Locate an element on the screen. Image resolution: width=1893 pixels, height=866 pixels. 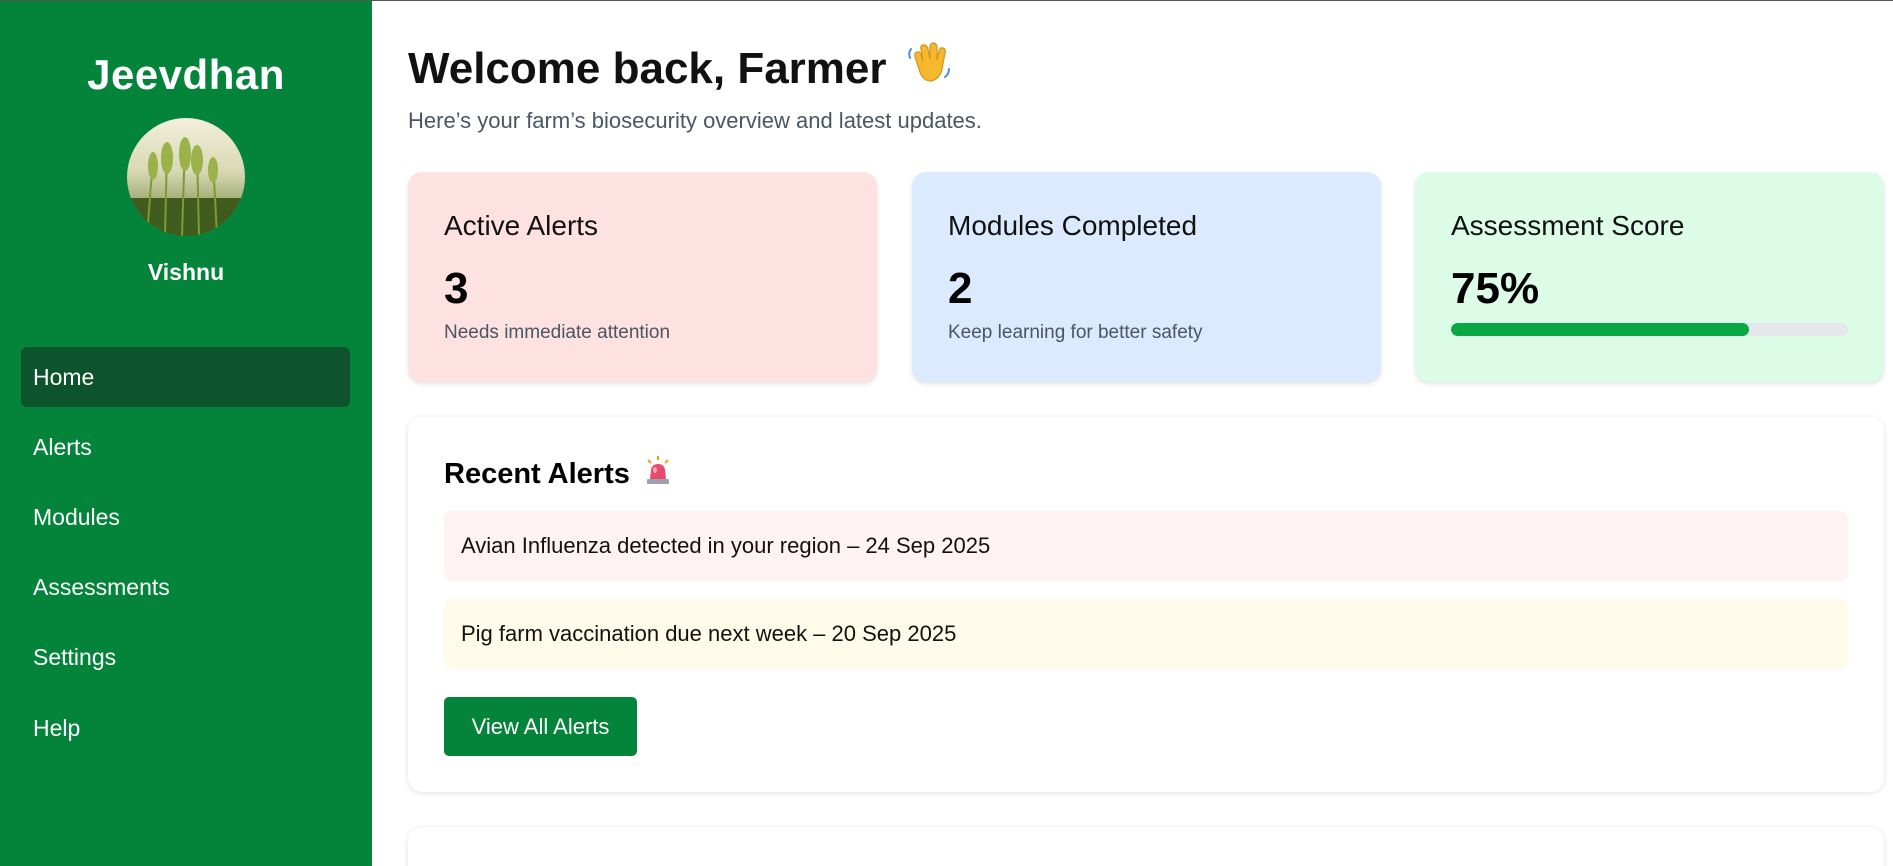
view-all-alerts-button: View All Alerts is located at coordinates (540, 726).